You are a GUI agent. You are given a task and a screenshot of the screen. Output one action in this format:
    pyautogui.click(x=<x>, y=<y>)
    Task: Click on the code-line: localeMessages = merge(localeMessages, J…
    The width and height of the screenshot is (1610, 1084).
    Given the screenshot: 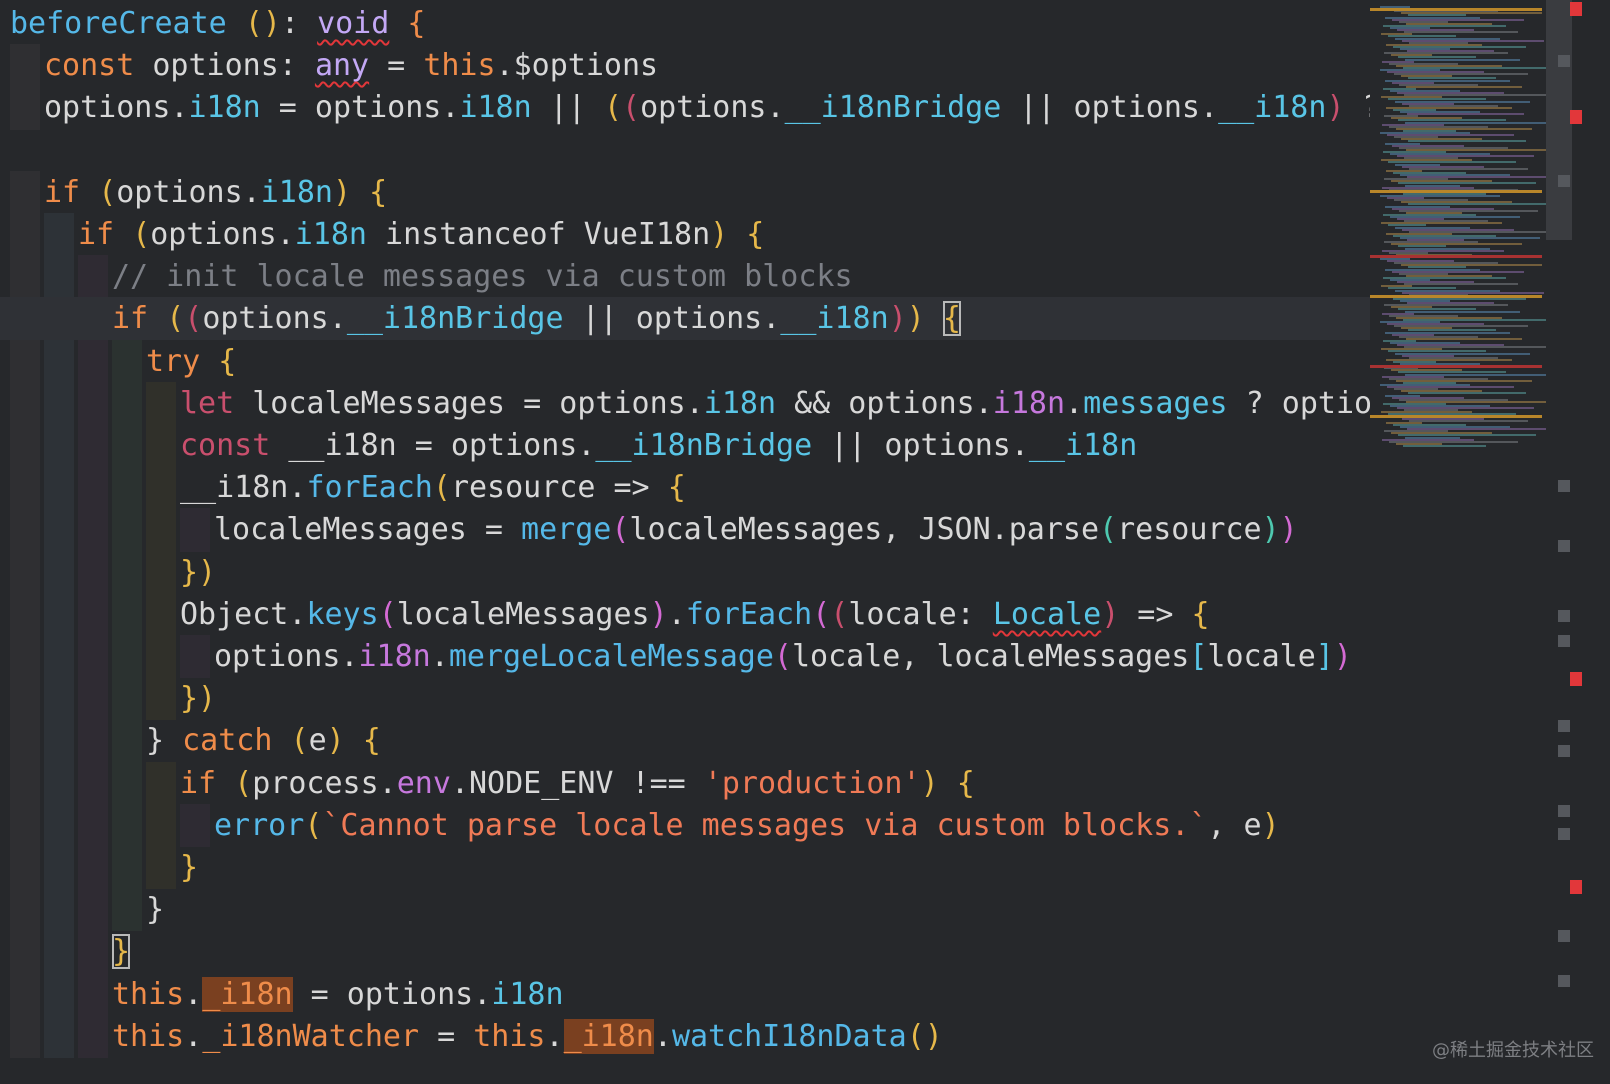 What is the action you would take?
    pyautogui.click(x=649, y=529)
    